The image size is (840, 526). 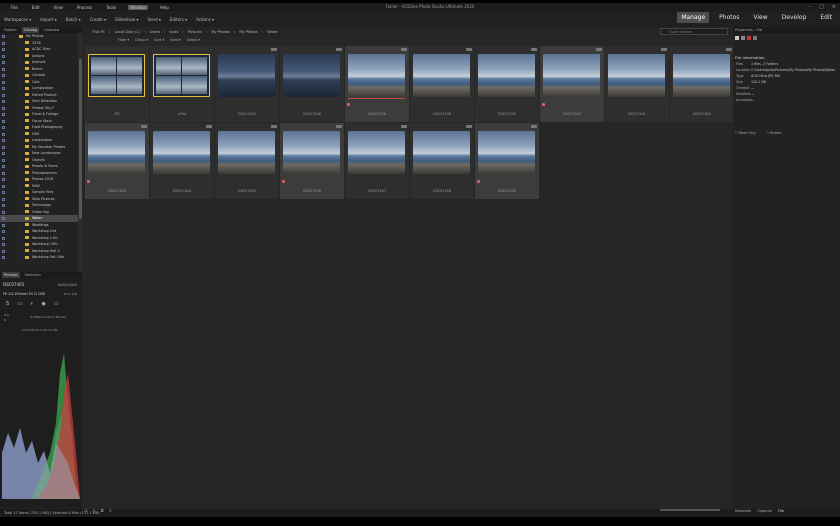 I want to click on send-button: Send ▾, so click(x=154, y=19).